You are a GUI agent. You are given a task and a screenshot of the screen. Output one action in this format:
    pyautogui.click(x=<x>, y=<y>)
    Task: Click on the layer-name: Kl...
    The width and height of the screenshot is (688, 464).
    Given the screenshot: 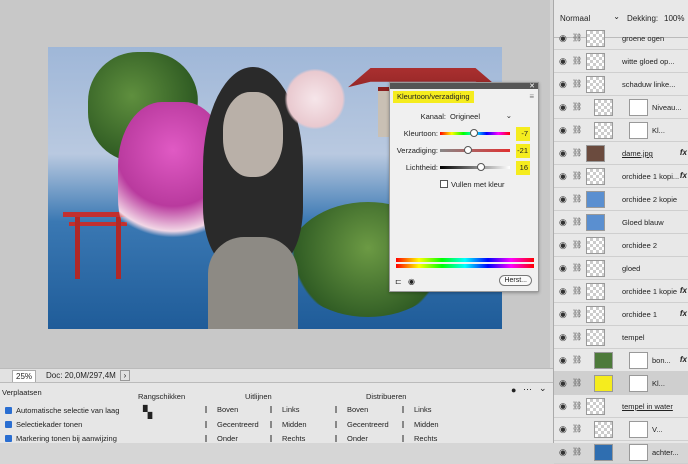 What is the action you would take?
    pyautogui.click(x=658, y=383)
    